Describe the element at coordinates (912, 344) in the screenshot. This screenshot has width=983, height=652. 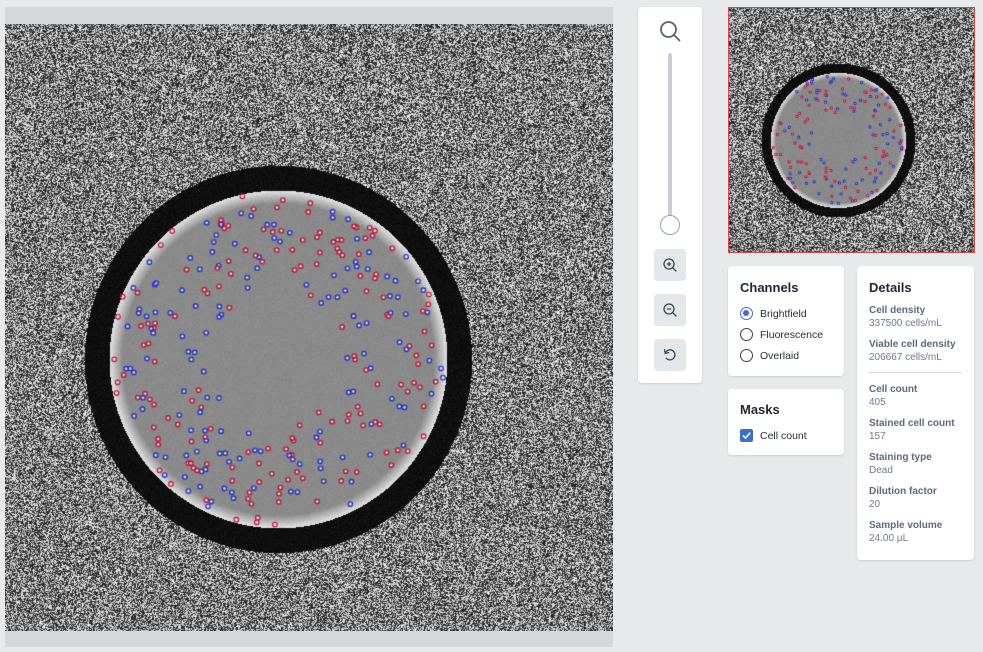
I see `detail-label: Viable cell density` at that location.